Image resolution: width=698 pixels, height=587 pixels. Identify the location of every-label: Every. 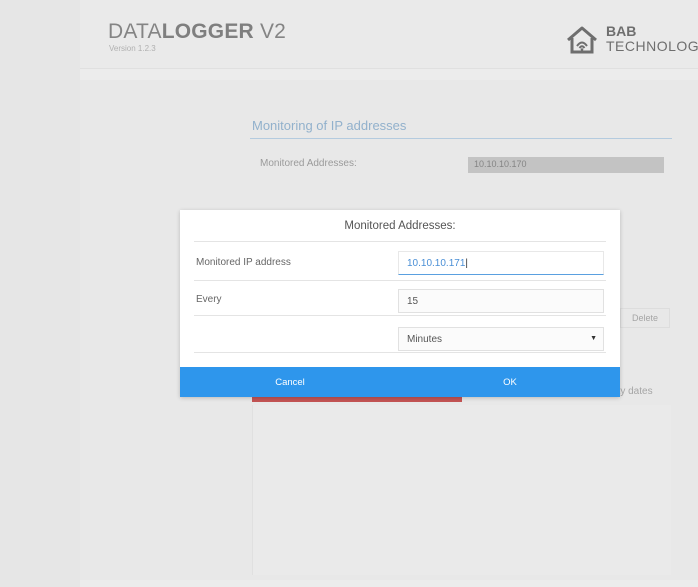
(209, 299).